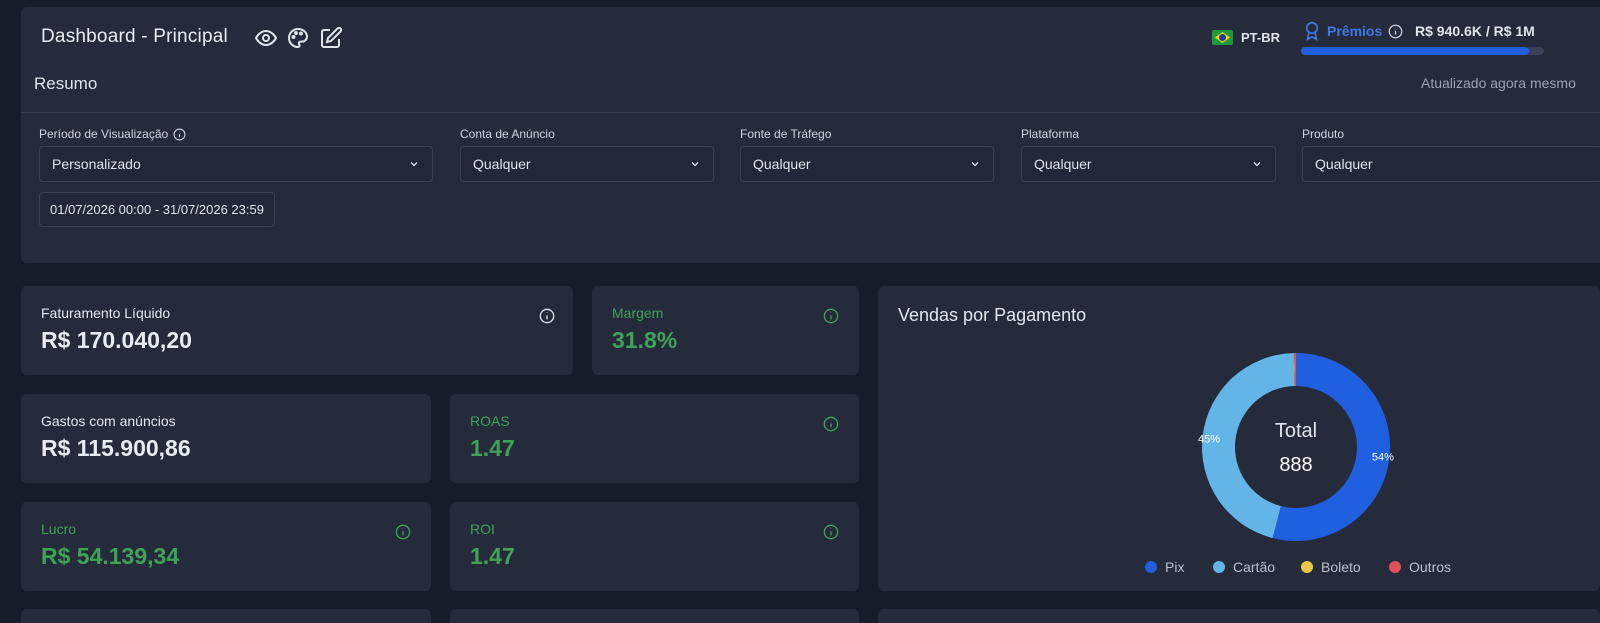 This screenshot has height=623, width=1600. I want to click on eye-icon, so click(266, 38).